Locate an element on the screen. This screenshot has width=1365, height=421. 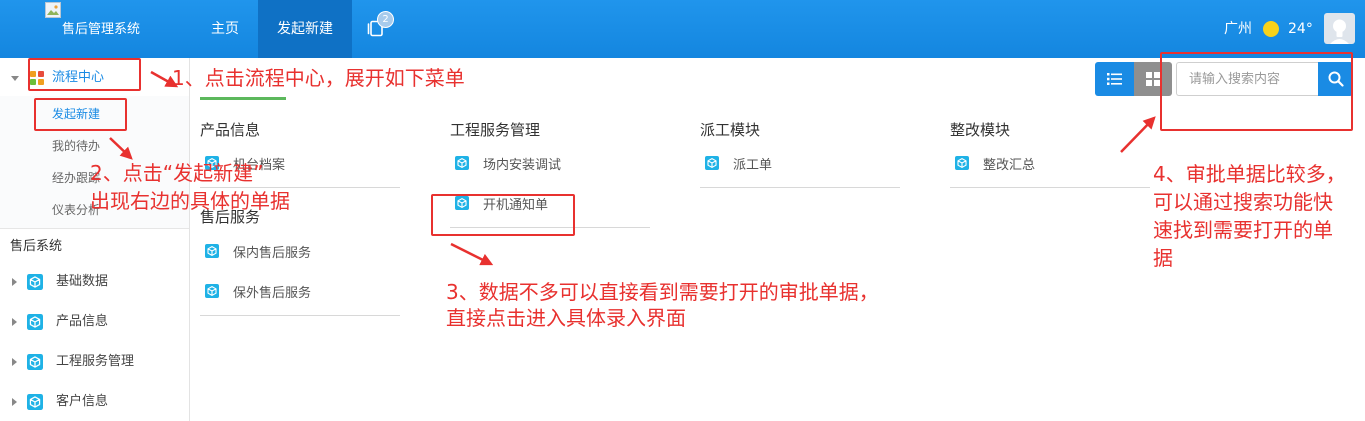
form-link-out-of-warranty-service: 保外售后服务 is located at coordinates (258, 291).